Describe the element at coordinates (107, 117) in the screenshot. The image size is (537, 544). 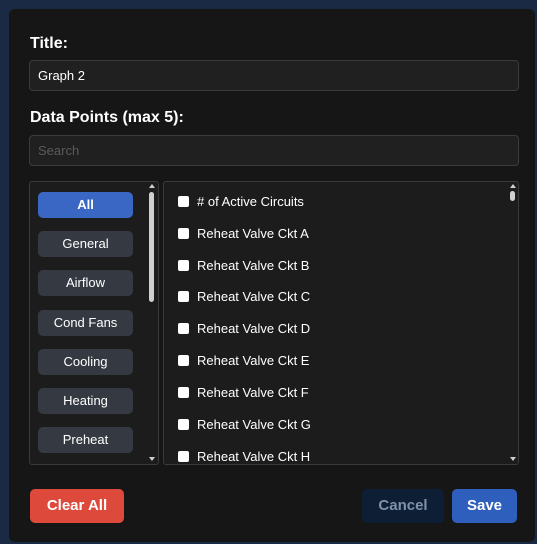
I see `data-points-label: Data Points (max 5):` at that location.